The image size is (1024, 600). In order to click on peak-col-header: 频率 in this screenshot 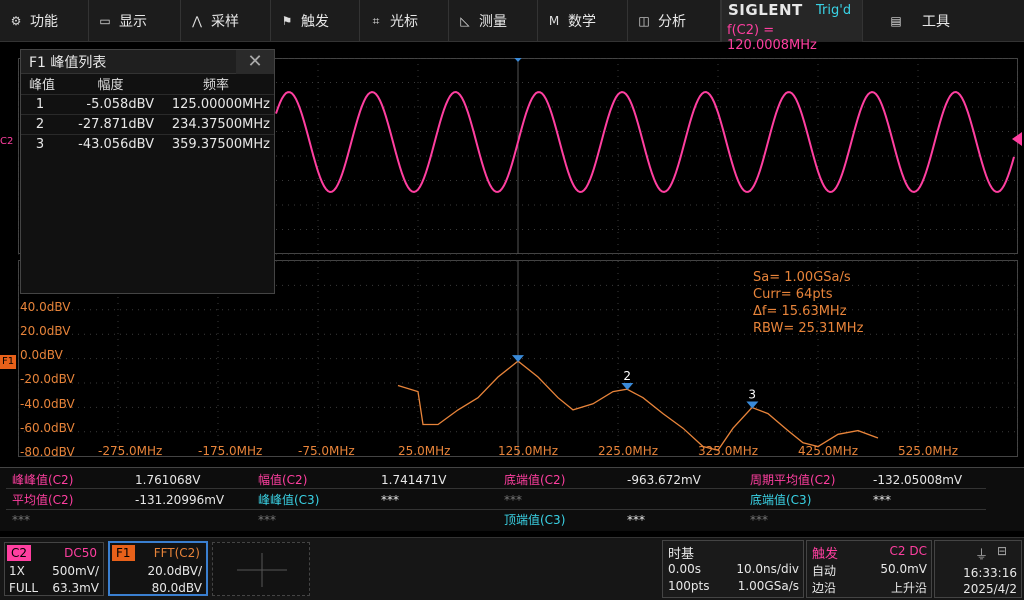, I will do `click(215, 86)`.